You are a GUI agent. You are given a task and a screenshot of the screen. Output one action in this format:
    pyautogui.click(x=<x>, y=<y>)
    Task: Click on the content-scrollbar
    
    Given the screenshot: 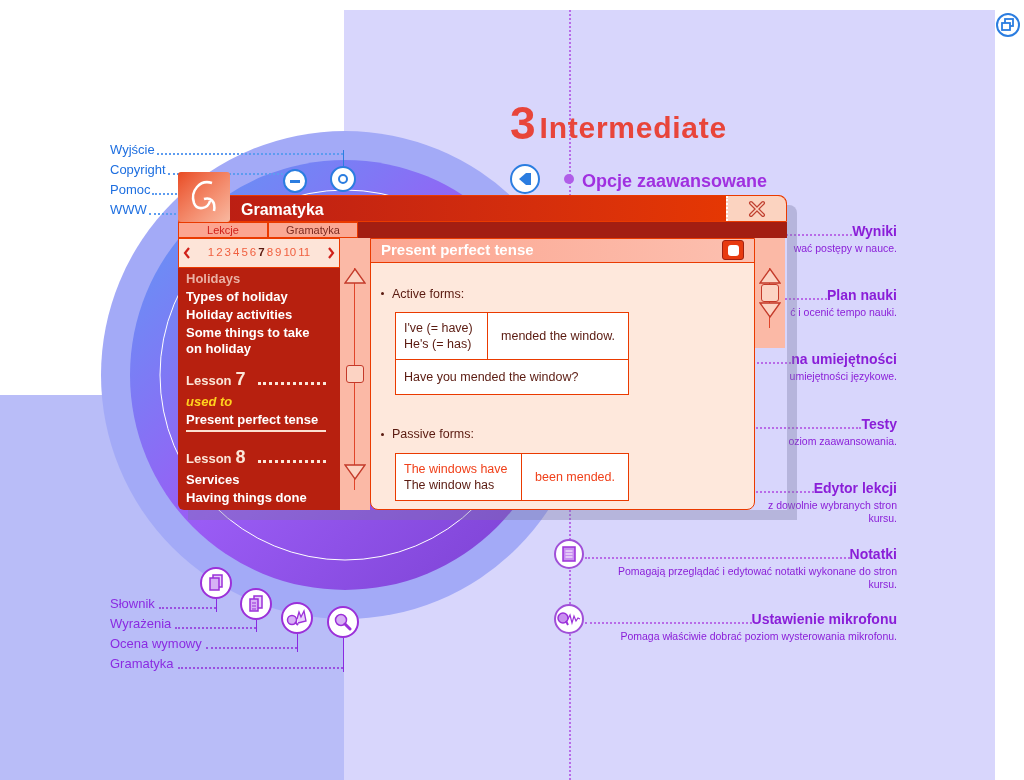 What is the action you would take?
    pyautogui.click(x=770, y=293)
    